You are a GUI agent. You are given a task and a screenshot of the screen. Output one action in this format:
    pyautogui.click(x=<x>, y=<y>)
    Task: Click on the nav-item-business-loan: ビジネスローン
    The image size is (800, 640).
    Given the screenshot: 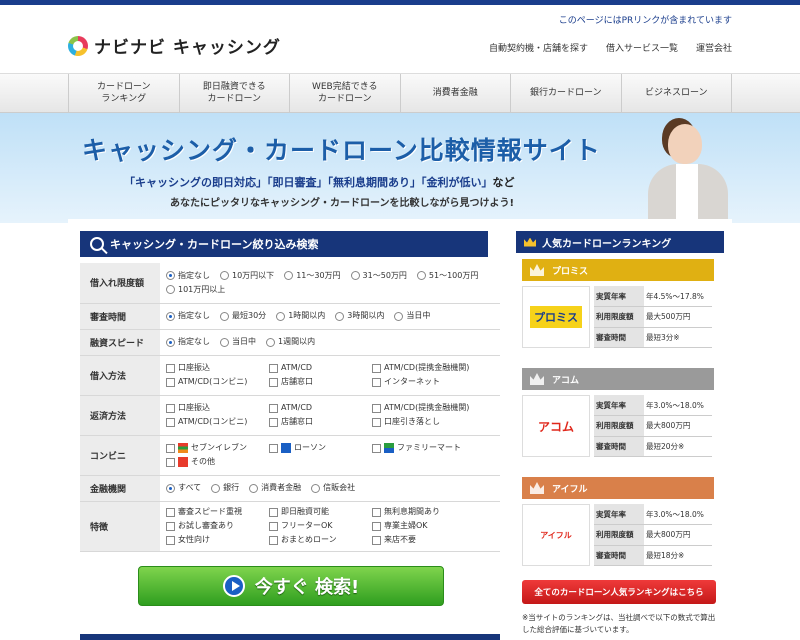 What is the action you would take?
    pyautogui.click(x=676, y=93)
    